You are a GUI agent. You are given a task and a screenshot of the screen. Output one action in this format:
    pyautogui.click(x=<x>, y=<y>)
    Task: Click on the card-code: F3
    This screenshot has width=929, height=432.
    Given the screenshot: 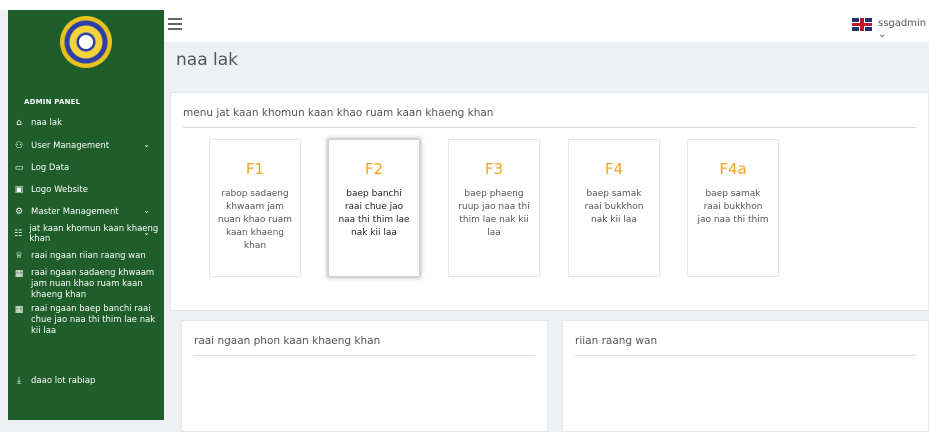 What is the action you would take?
    pyautogui.click(x=494, y=169)
    